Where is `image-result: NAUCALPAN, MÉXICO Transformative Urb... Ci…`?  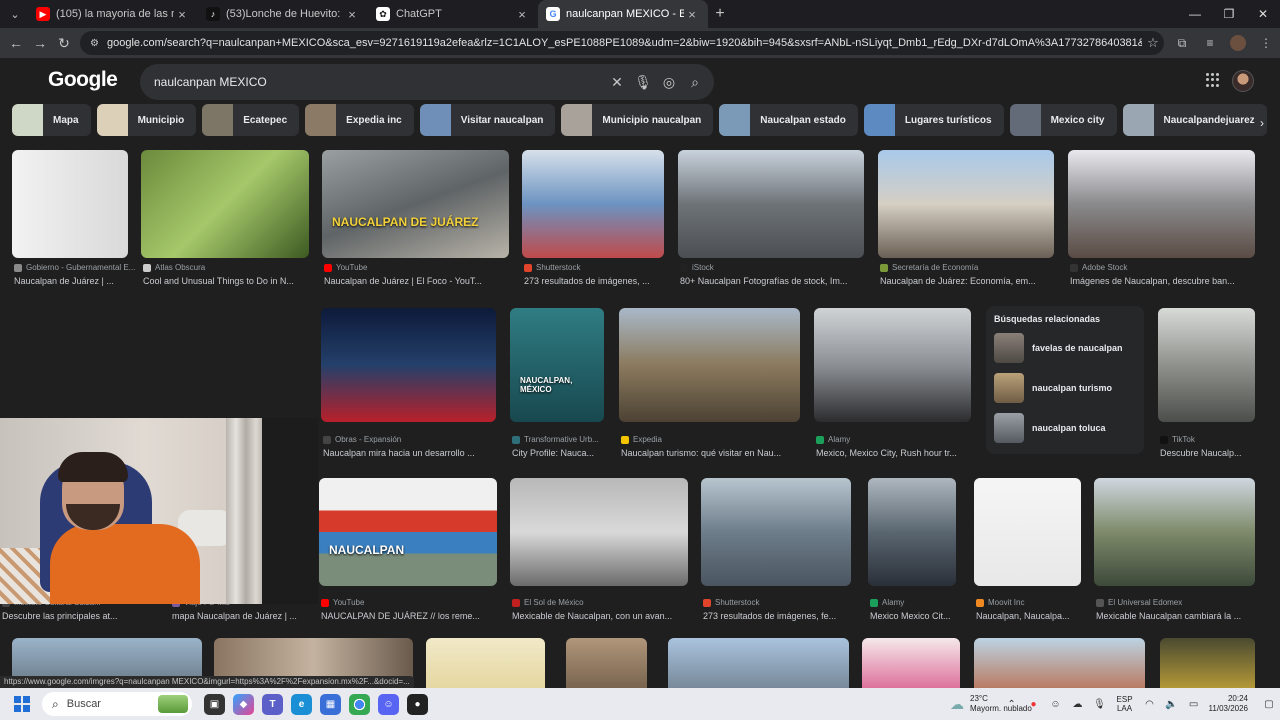 image-result: NAUCALPAN, MÉXICO Transformative Urb... Ci… is located at coordinates (557, 386).